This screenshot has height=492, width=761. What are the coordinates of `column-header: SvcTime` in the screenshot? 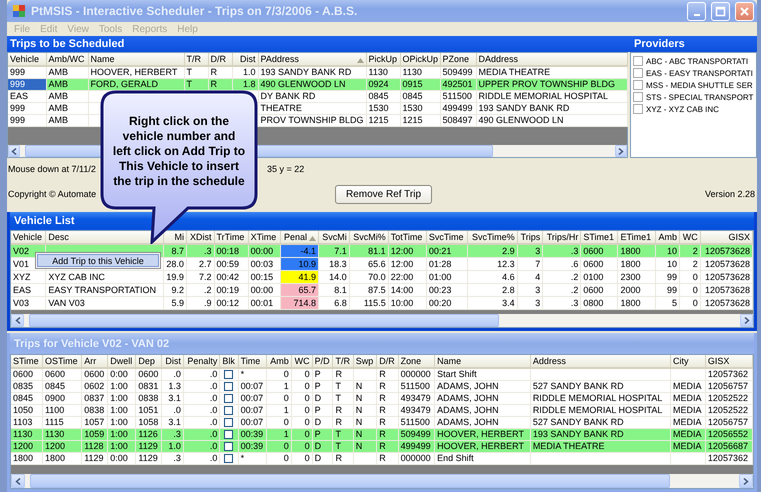 It's located at (447, 237).